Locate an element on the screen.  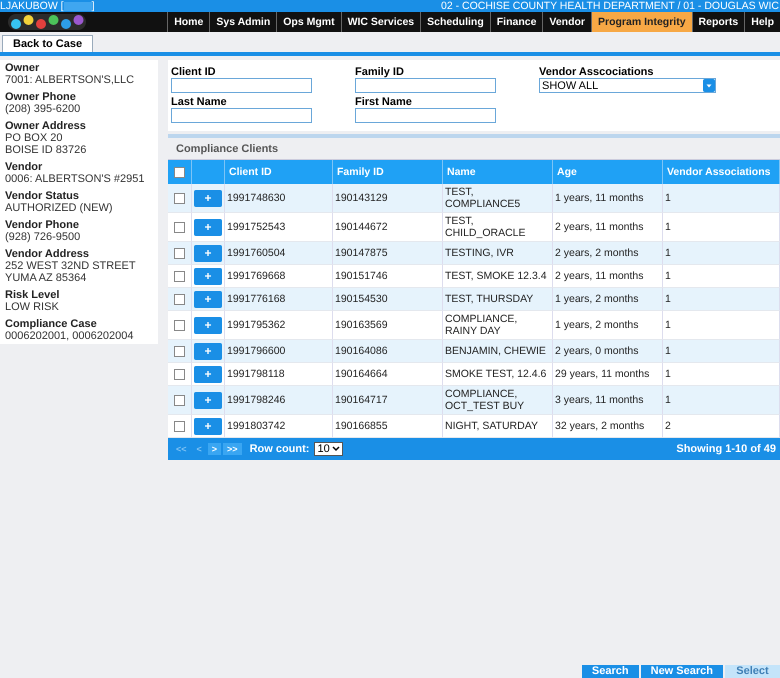
table-cell: 190151746 is located at coordinates (388, 276).